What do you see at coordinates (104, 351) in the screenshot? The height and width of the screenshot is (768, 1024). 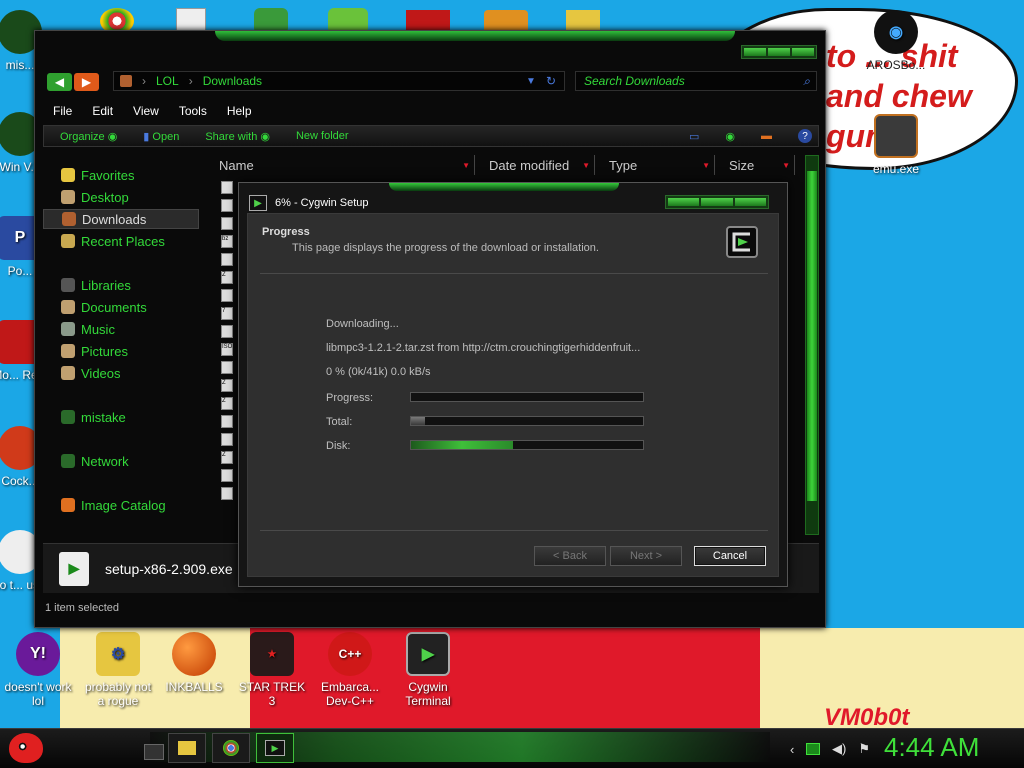 I see `nav-item-label: Pictures` at bounding box center [104, 351].